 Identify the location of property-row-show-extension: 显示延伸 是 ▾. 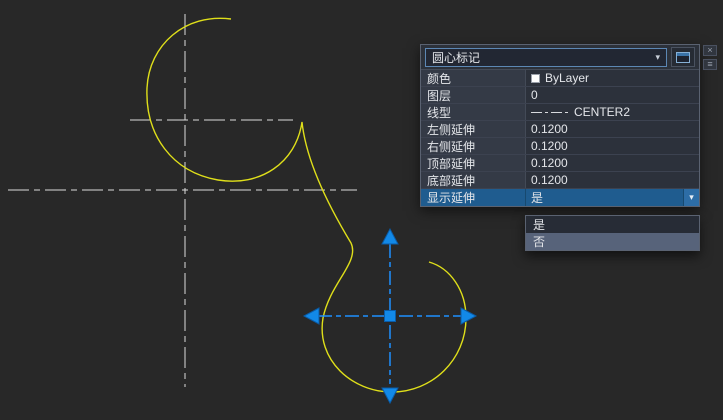
(560, 197).